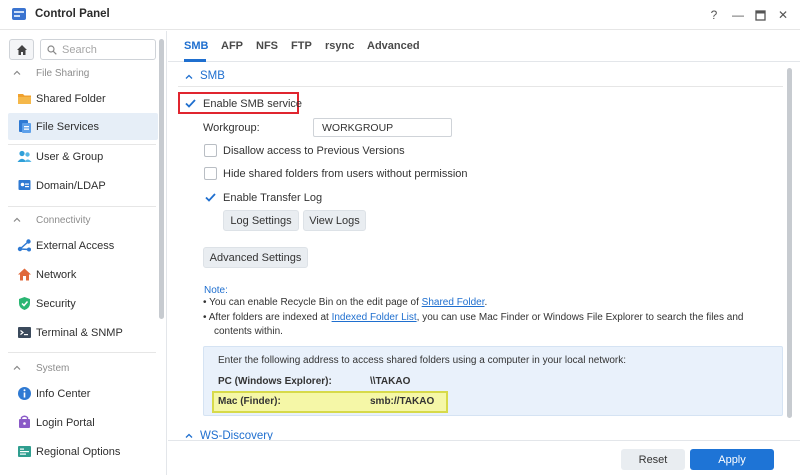 The image size is (800, 475). I want to click on tab-bar: SMB AFP NFS FTP rsync Advanced, so click(484, 46).